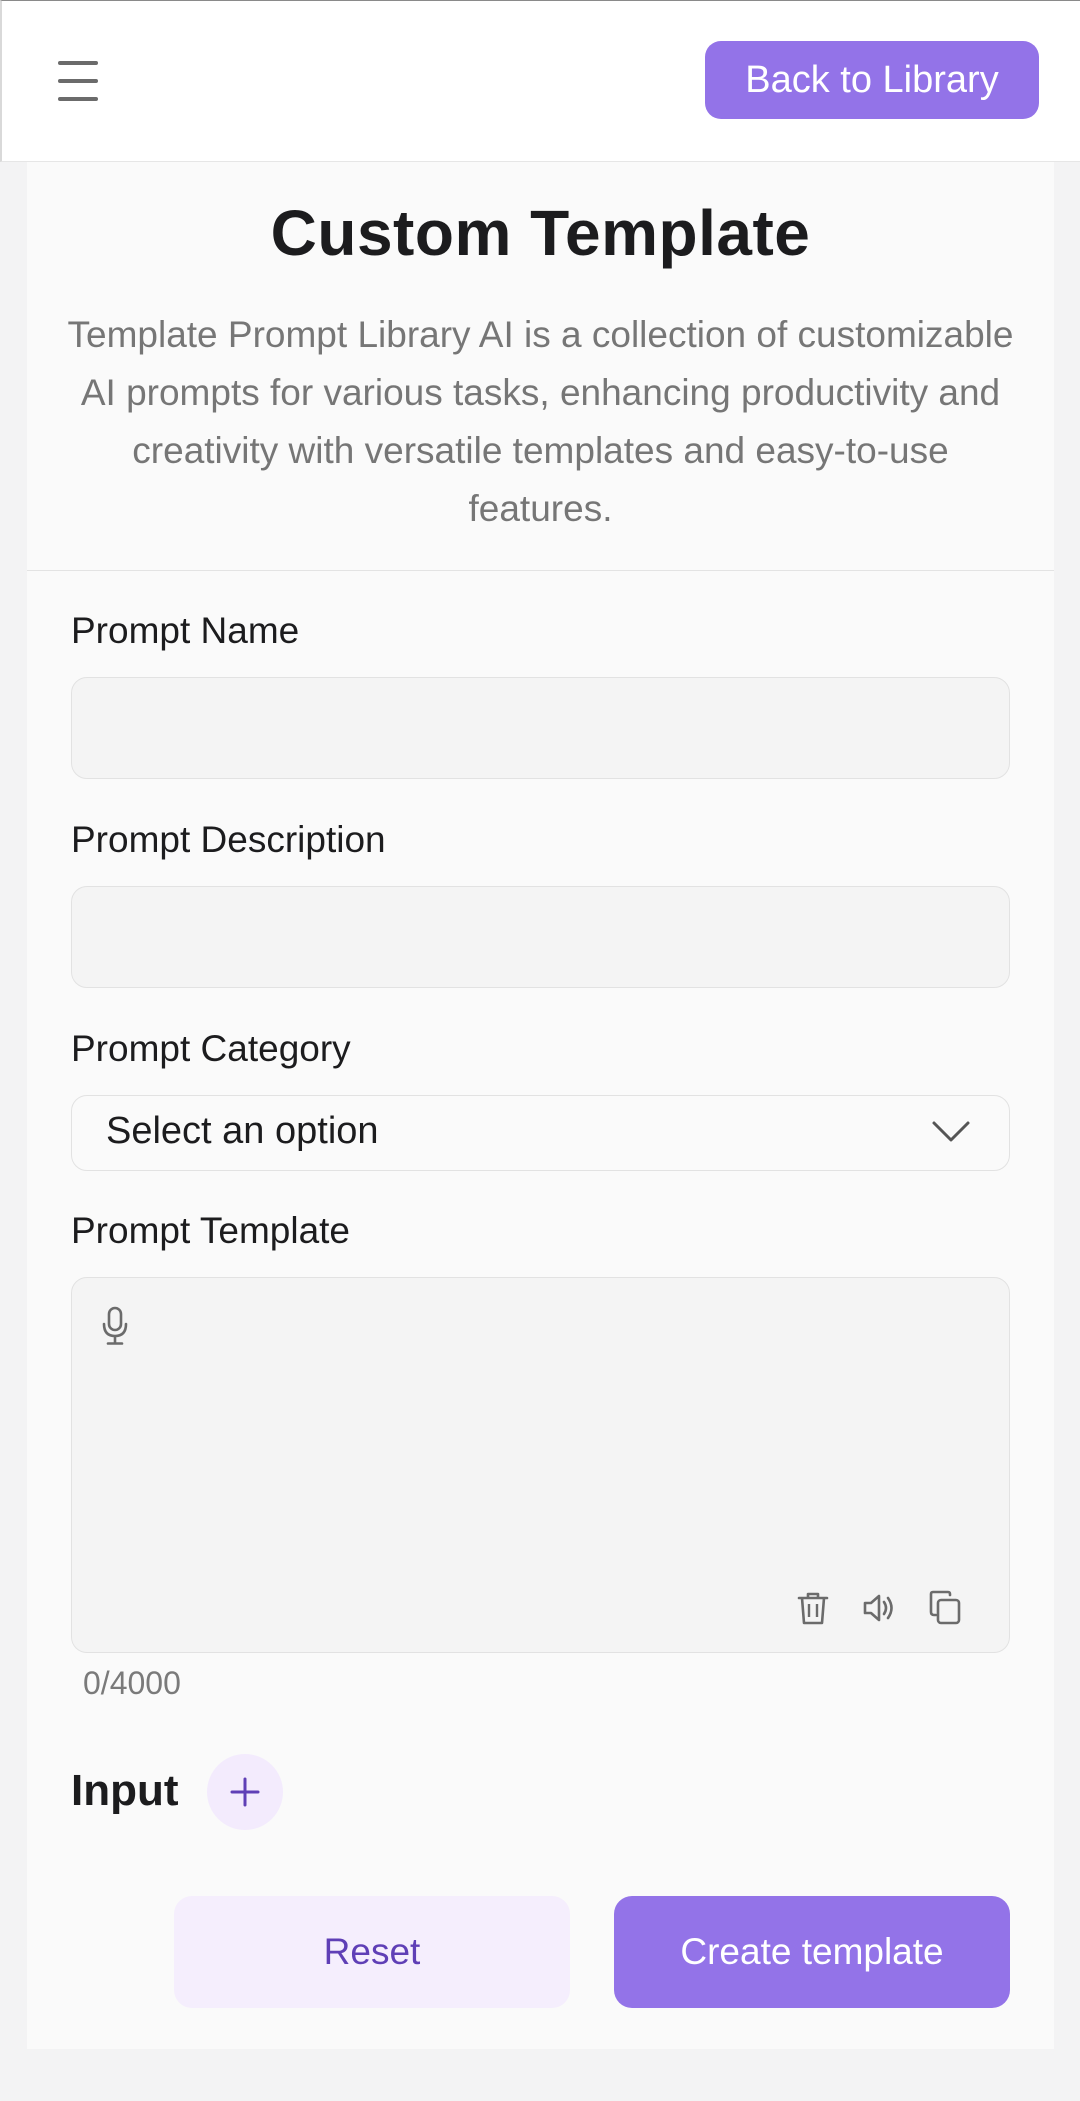 This screenshot has width=1080, height=2101. What do you see at coordinates (372, 1952) in the screenshot?
I see `reset-button: Reset` at bounding box center [372, 1952].